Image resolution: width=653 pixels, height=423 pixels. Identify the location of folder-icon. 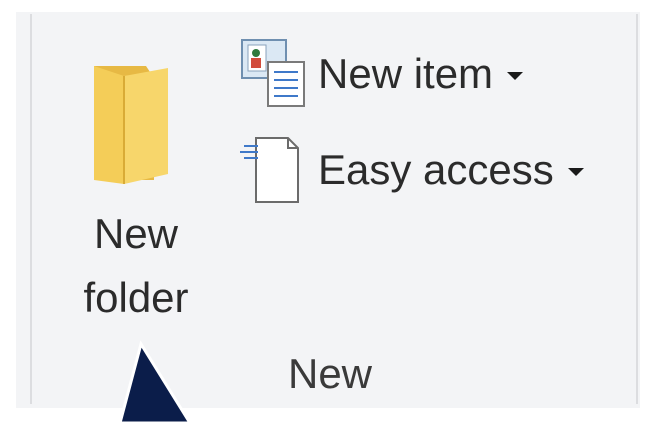
(131, 125).